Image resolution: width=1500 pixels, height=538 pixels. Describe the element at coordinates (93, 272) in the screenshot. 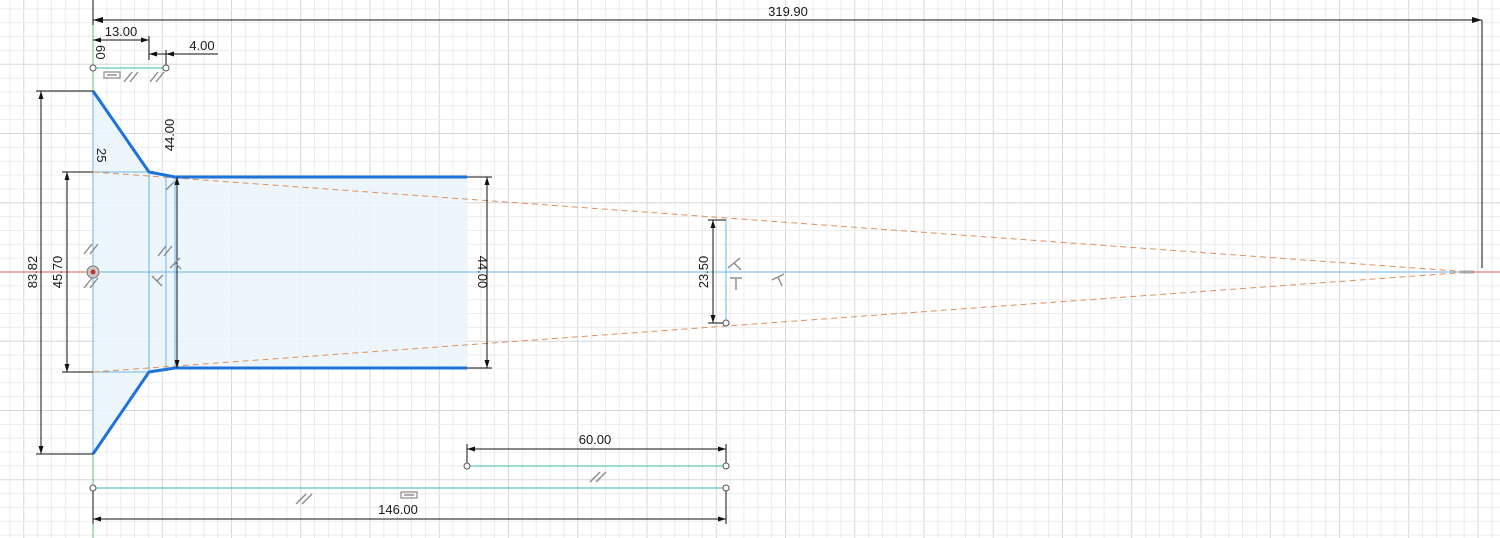

I see `origin-point-icon` at that location.